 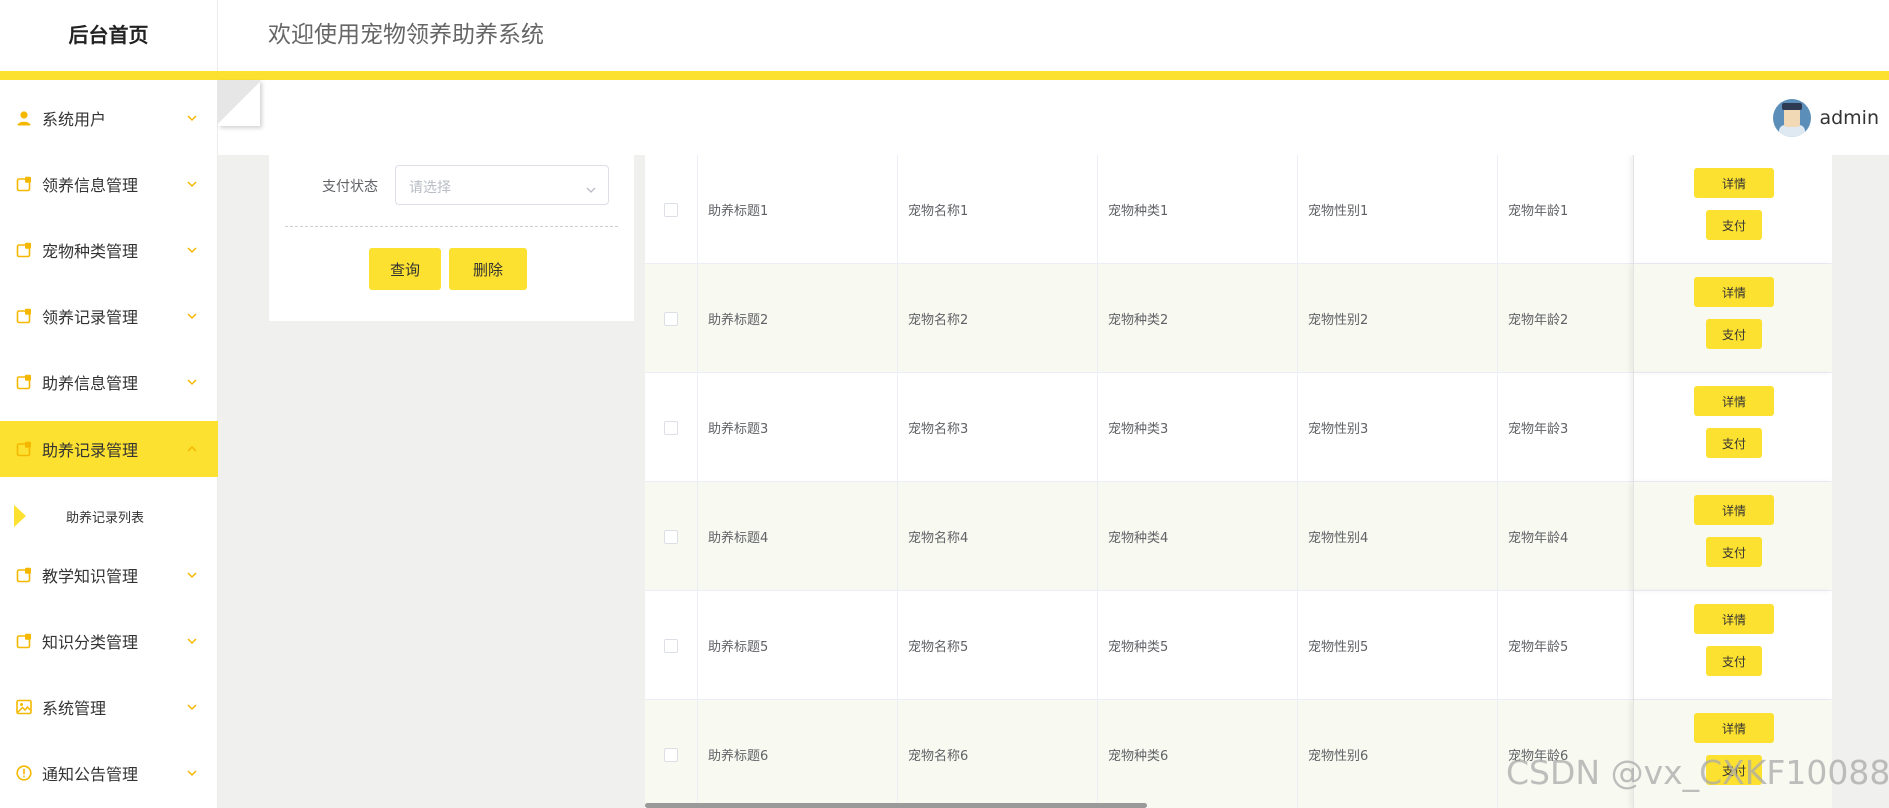 What do you see at coordinates (798, 427) in the screenshot?
I see `title-cell: 助养标题3` at bounding box center [798, 427].